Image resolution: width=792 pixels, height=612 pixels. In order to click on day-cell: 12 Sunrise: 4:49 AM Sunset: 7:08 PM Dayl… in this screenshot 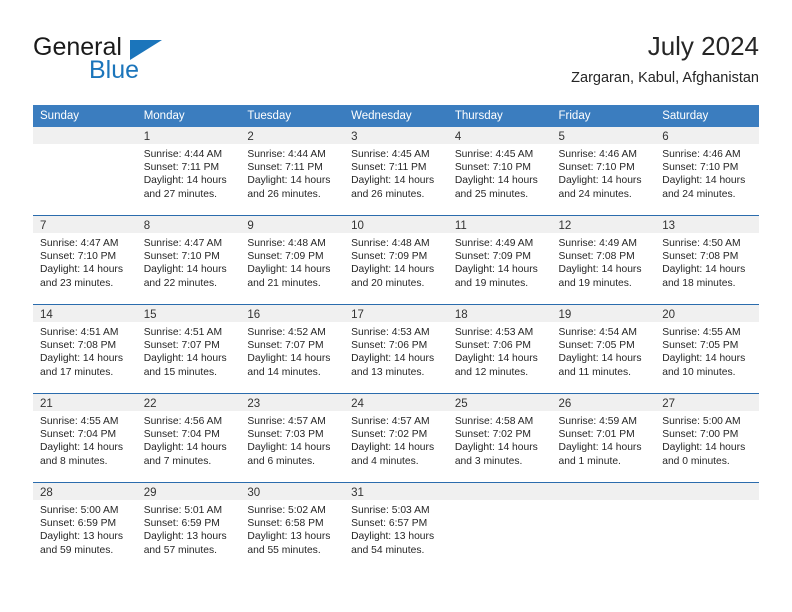, I will do `click(603, 260)`.